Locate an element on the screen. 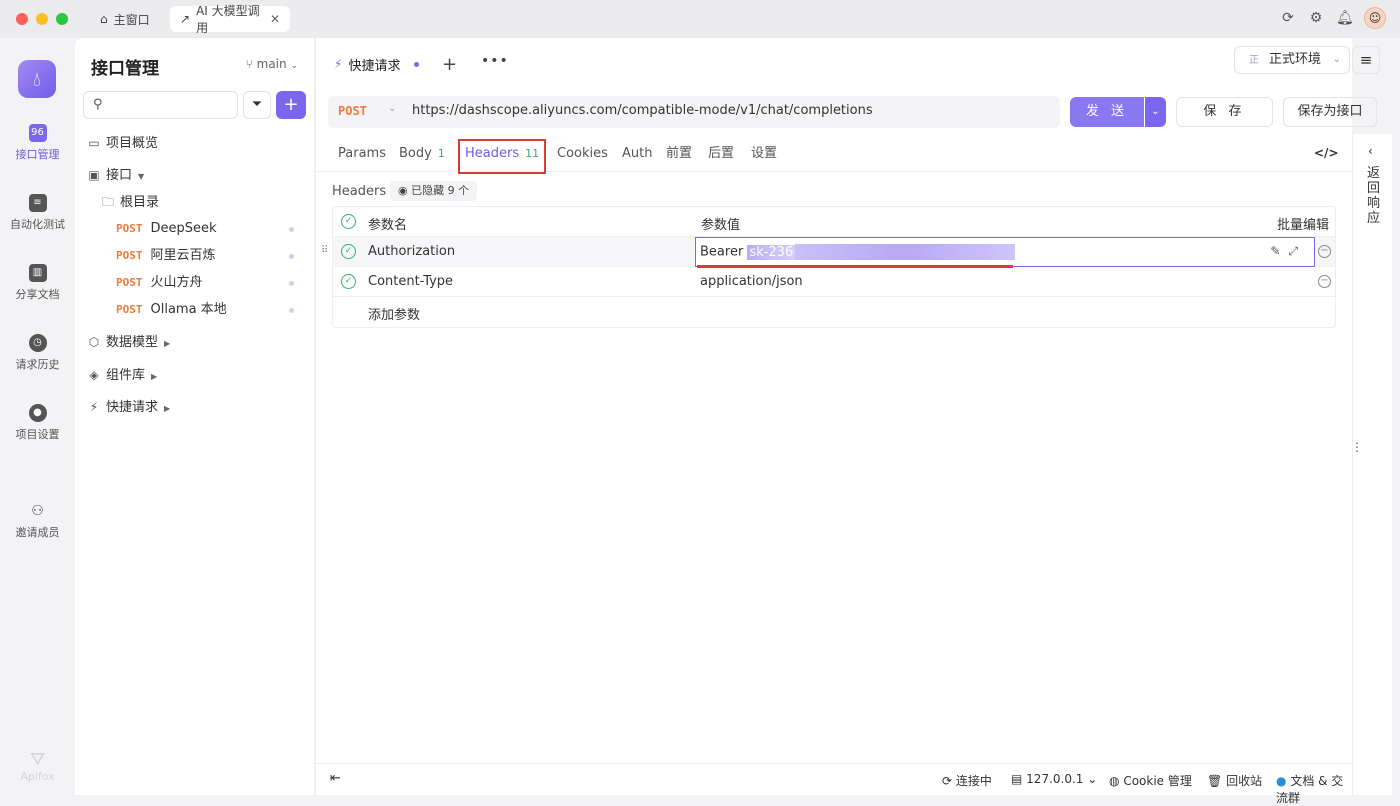  branch-selector: ⑂ main ⌄ is located at coordinates (272, 64).